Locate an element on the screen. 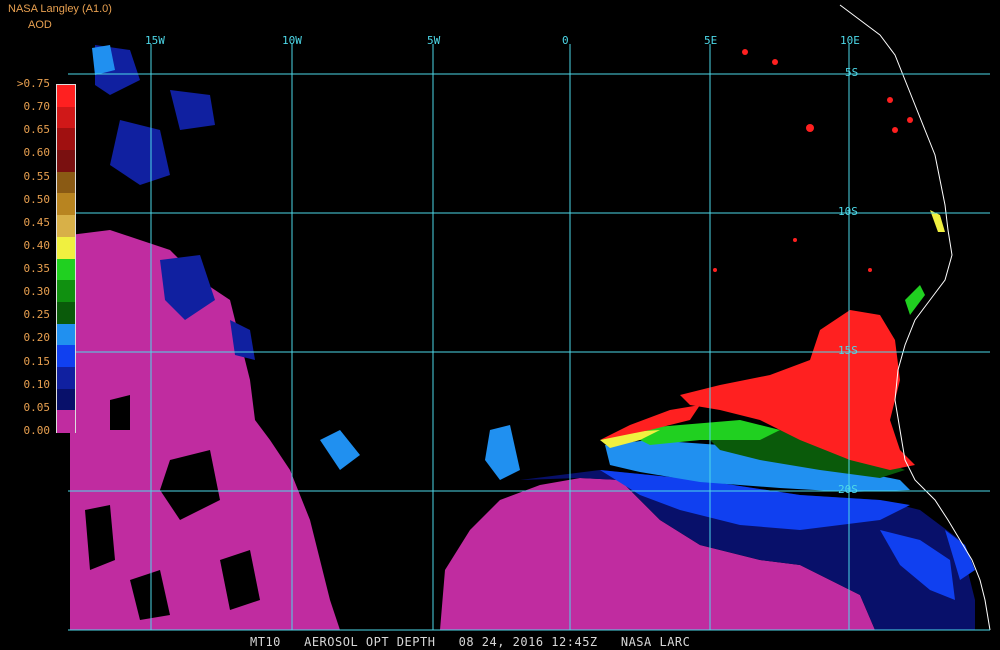  colorbar-tick-label: 0.15 is located at coordinates (37, 361).